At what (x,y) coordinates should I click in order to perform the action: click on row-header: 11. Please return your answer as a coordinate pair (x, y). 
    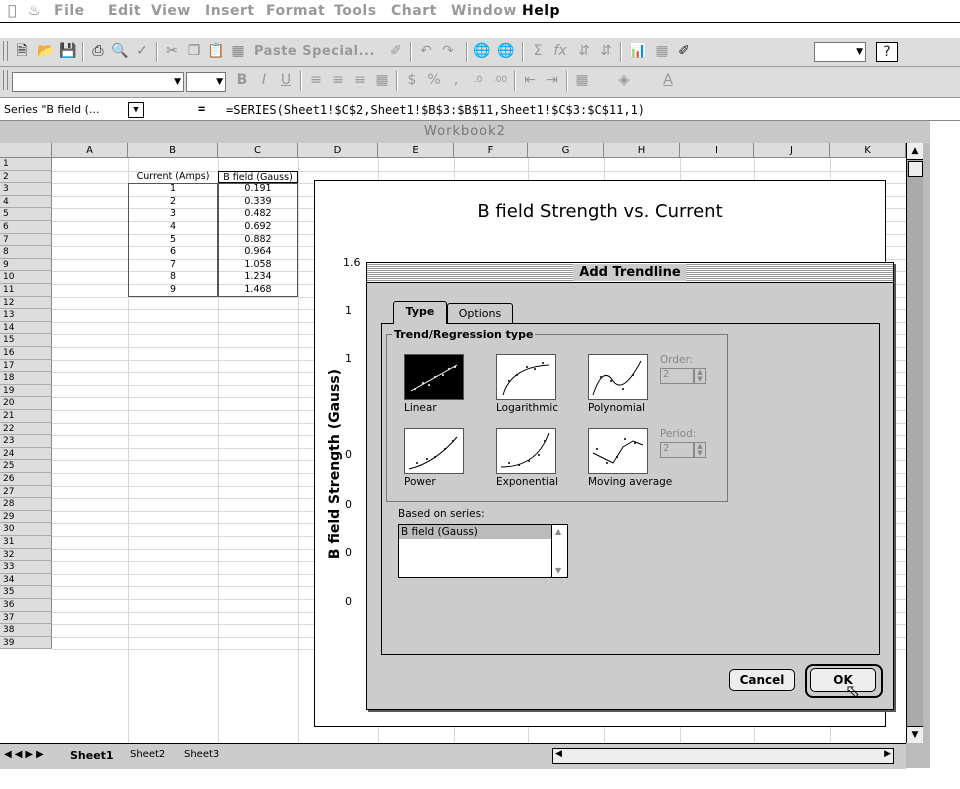
    Looking at the image, I should click on (26, 290).